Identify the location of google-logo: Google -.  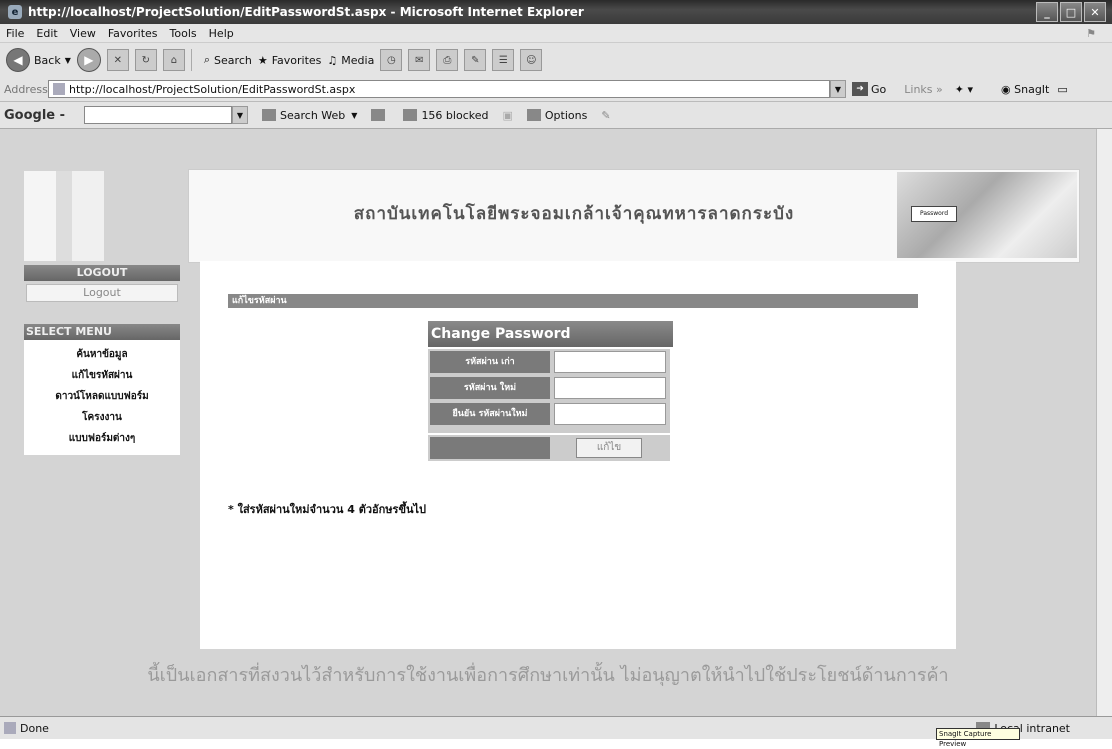
(44, 115).